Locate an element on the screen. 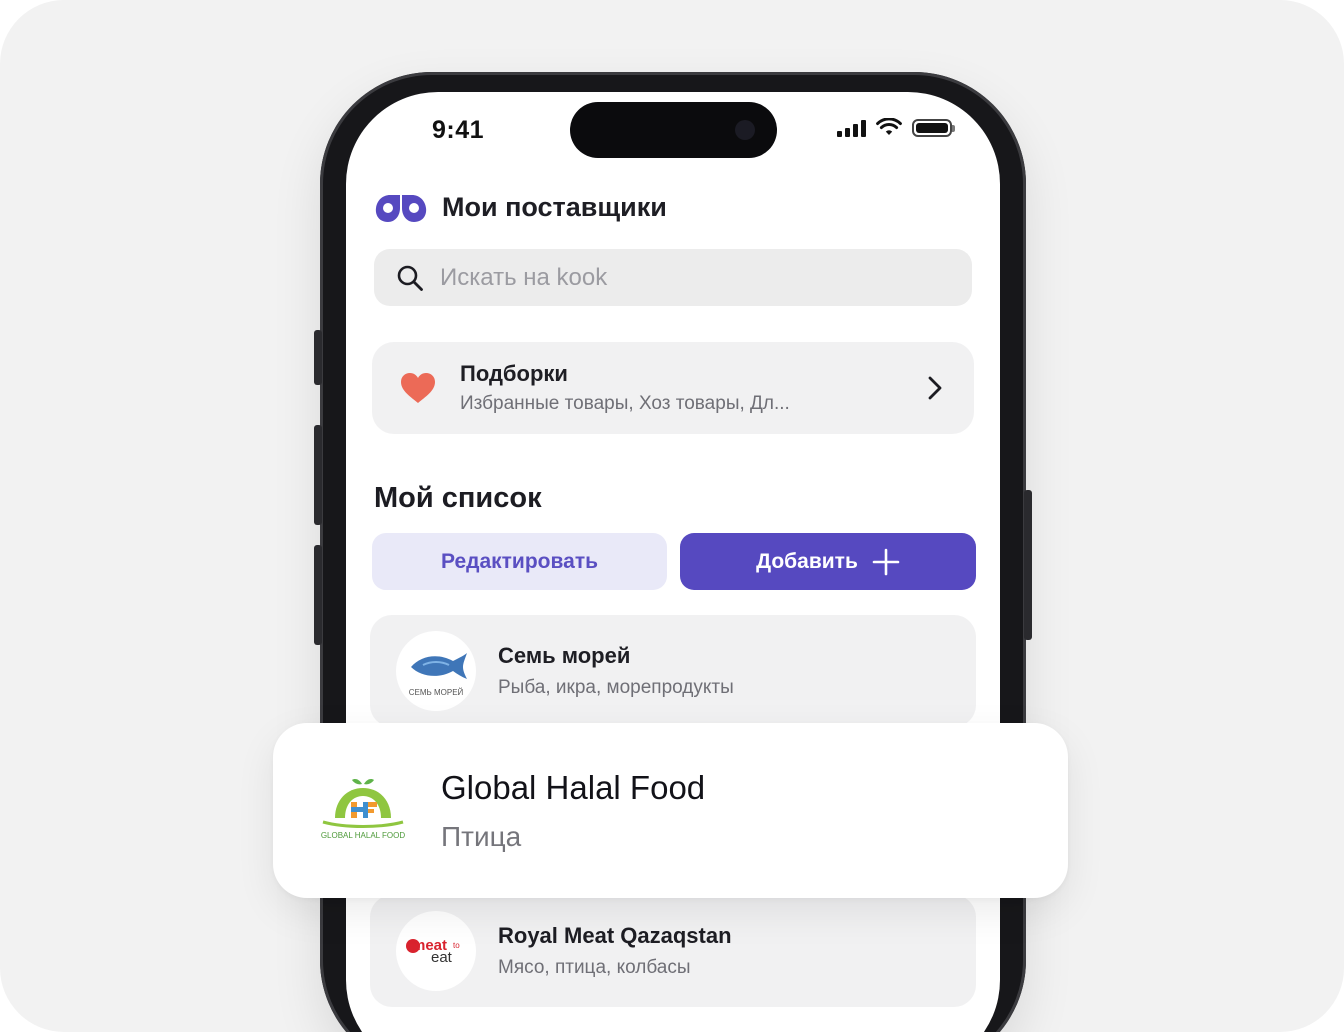  plus-icon is located at coordinates (886, 561).